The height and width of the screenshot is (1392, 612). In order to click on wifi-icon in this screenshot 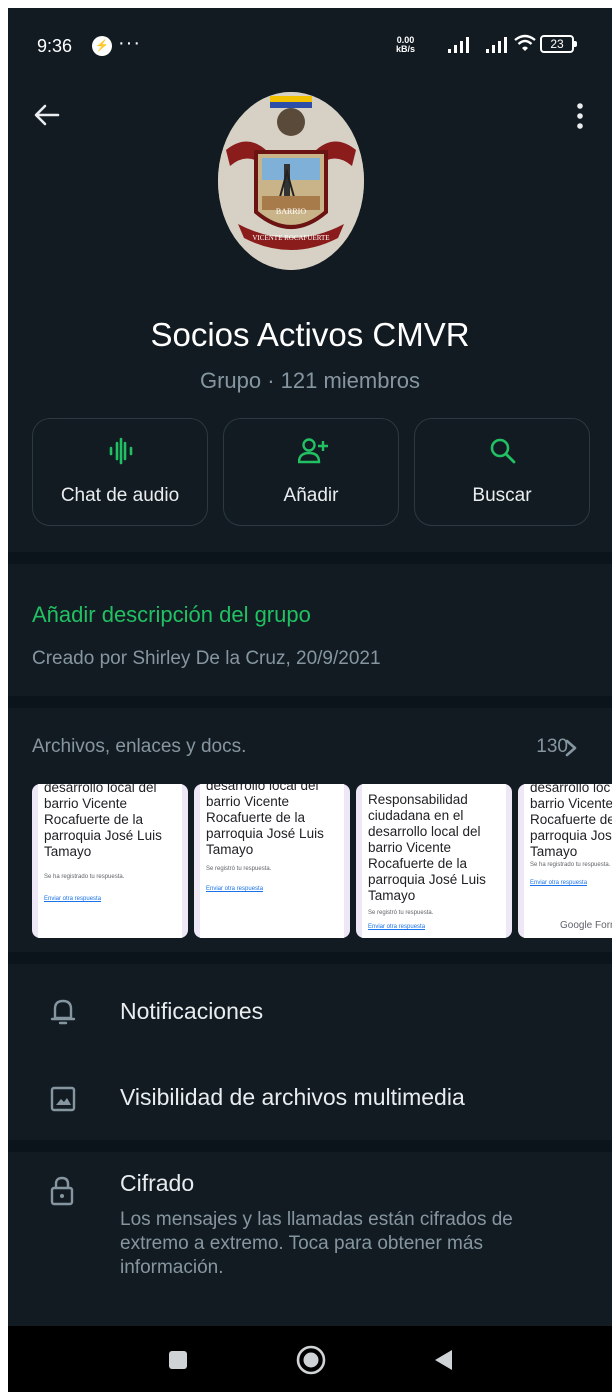, I will do `click(525, 42)`.